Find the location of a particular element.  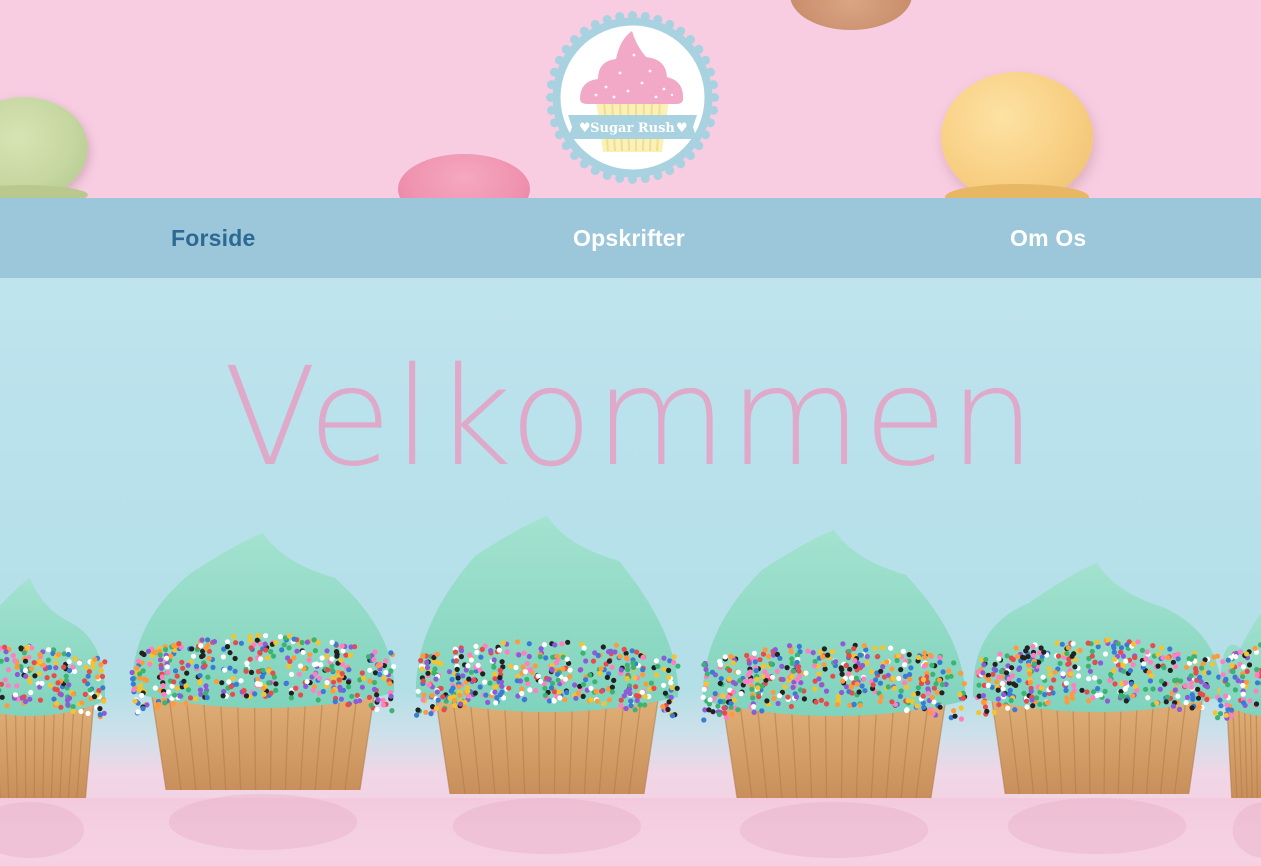

nav-item-opskrifter: Opskrifter is located at coordinates (629, 238).